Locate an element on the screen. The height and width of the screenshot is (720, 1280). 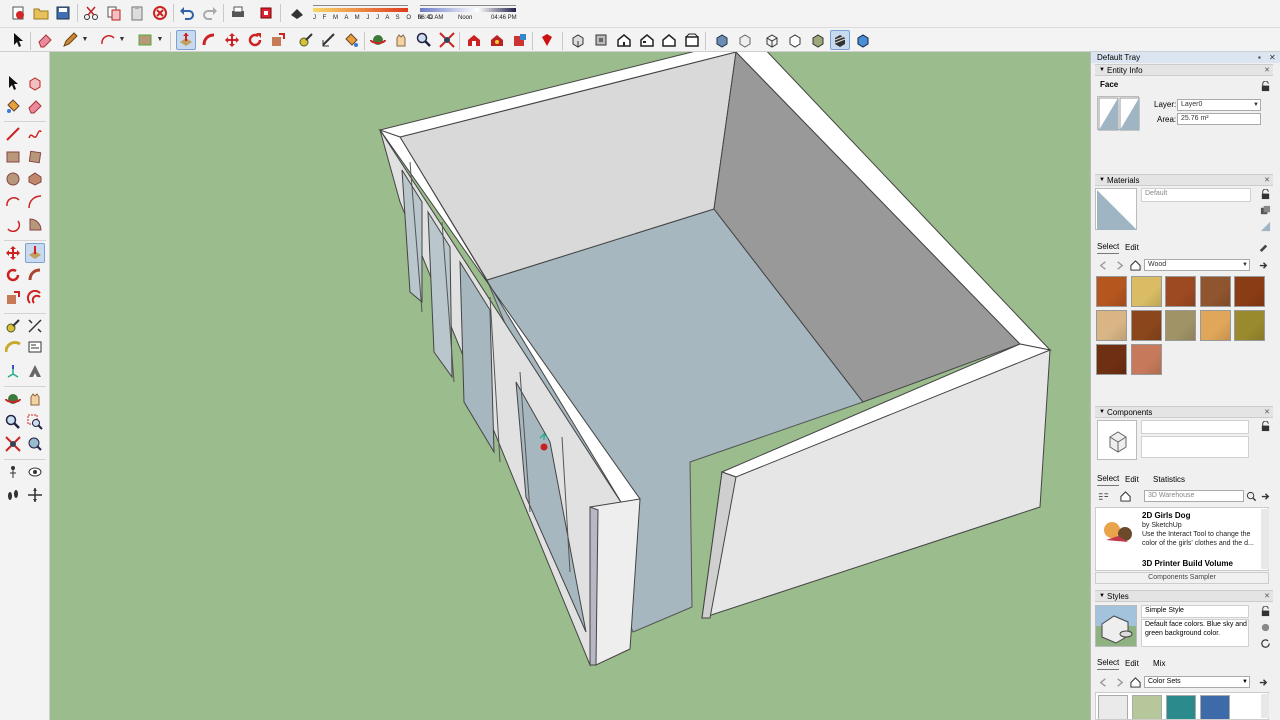
materials-header: Materials ✕ is located at coordinates (1184, 180).